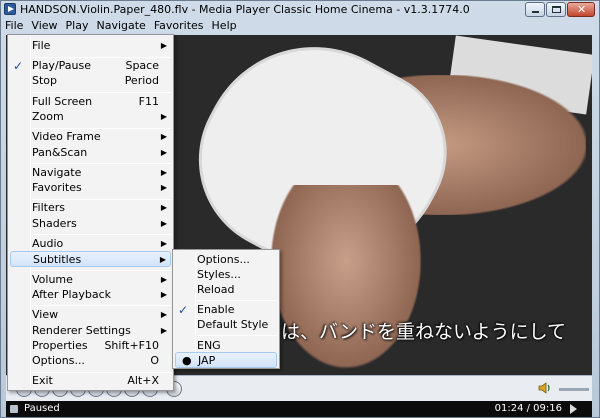  I want to click on menu-bar: File View Play Navigate Favorites Help, so click(300, 26).